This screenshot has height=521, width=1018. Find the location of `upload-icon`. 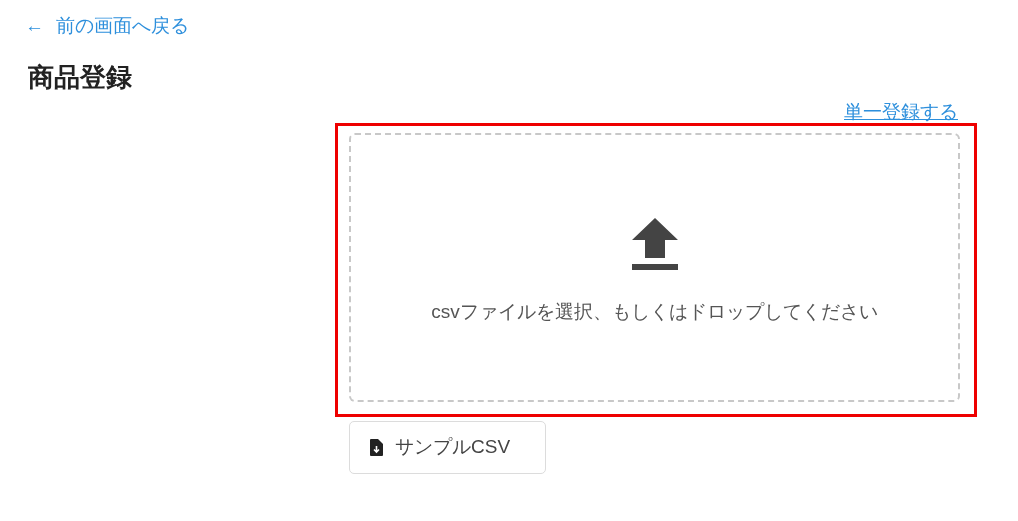

upload-icon is located at coordinates (654, 244).